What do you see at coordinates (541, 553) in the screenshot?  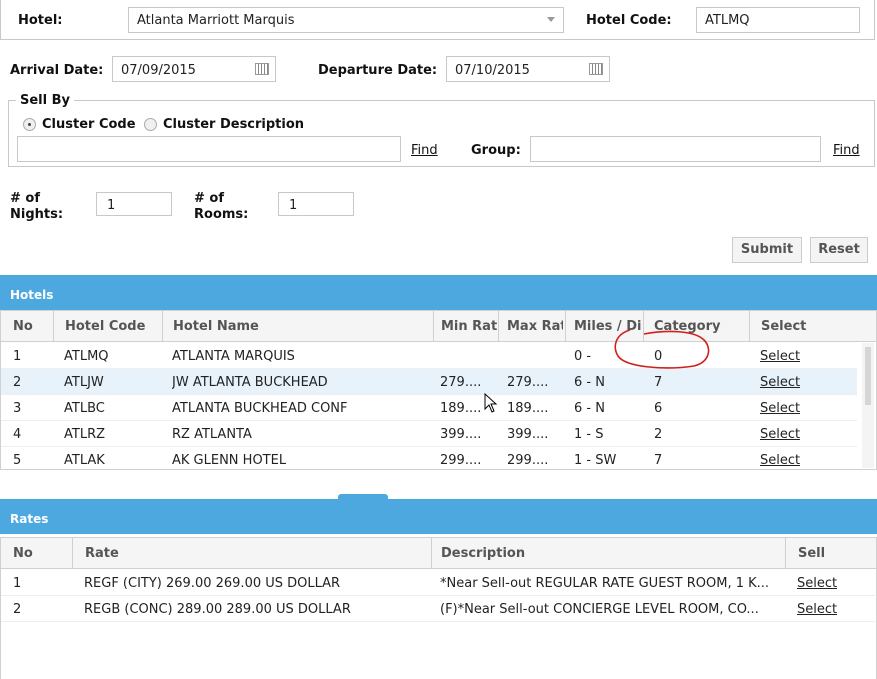 I see `col-description: Description` at bounding box center [541, 553].